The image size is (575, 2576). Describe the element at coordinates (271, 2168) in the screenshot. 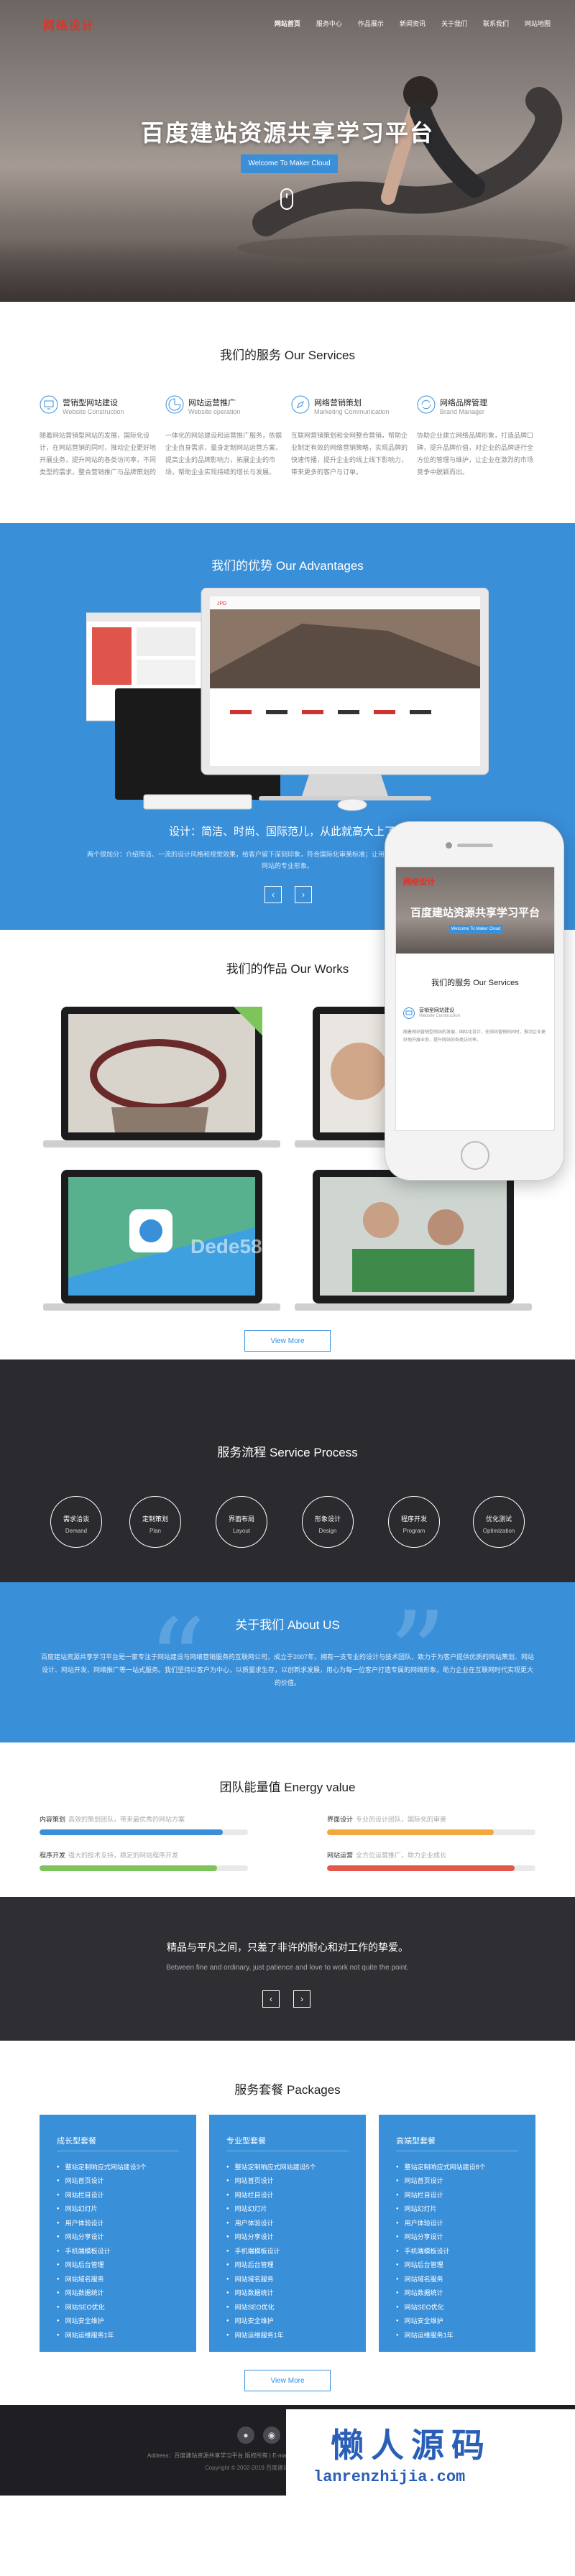

I see `package-feature: 整站定制响应式网站建设5个` at that location.